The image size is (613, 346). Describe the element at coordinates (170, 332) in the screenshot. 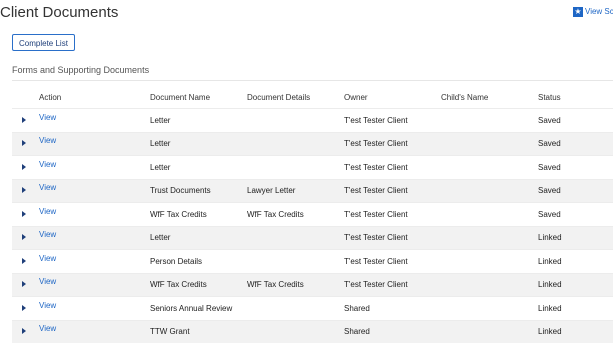

I see `document-name-cell: TTW Grant` at that location.